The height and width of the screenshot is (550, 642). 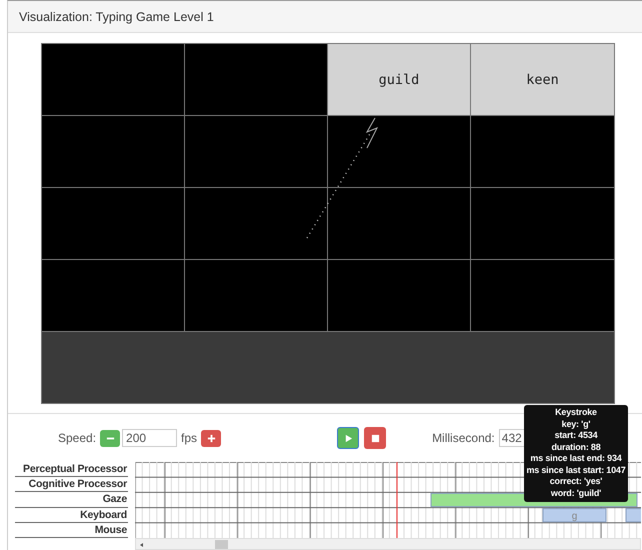 What do you see at coordinates (576, 412) in the screenshot?
I see `tooltip-title: Keystroke` at bounding box center [576, 412].